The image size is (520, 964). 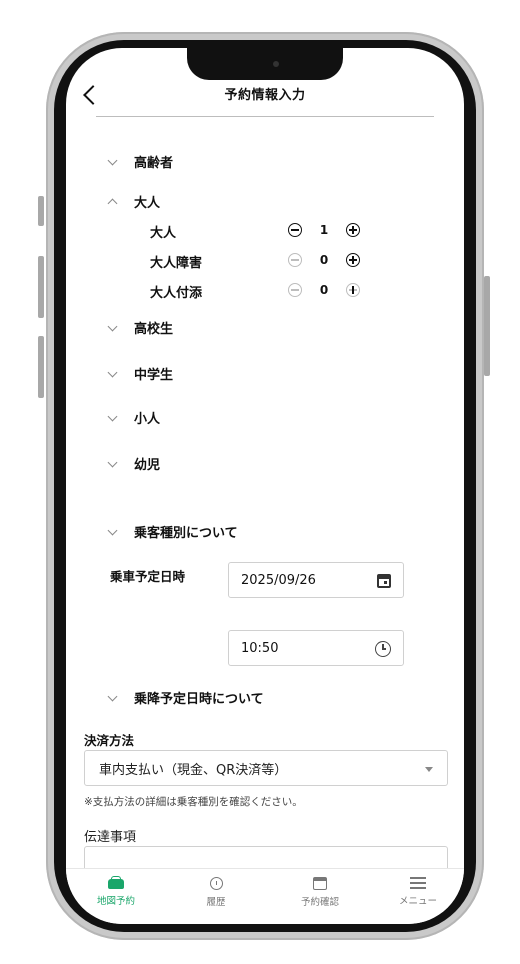 I want to click on bottom-nav: 地図予約 履歴 予約確認 メニュー, so click(x=265, y=896).